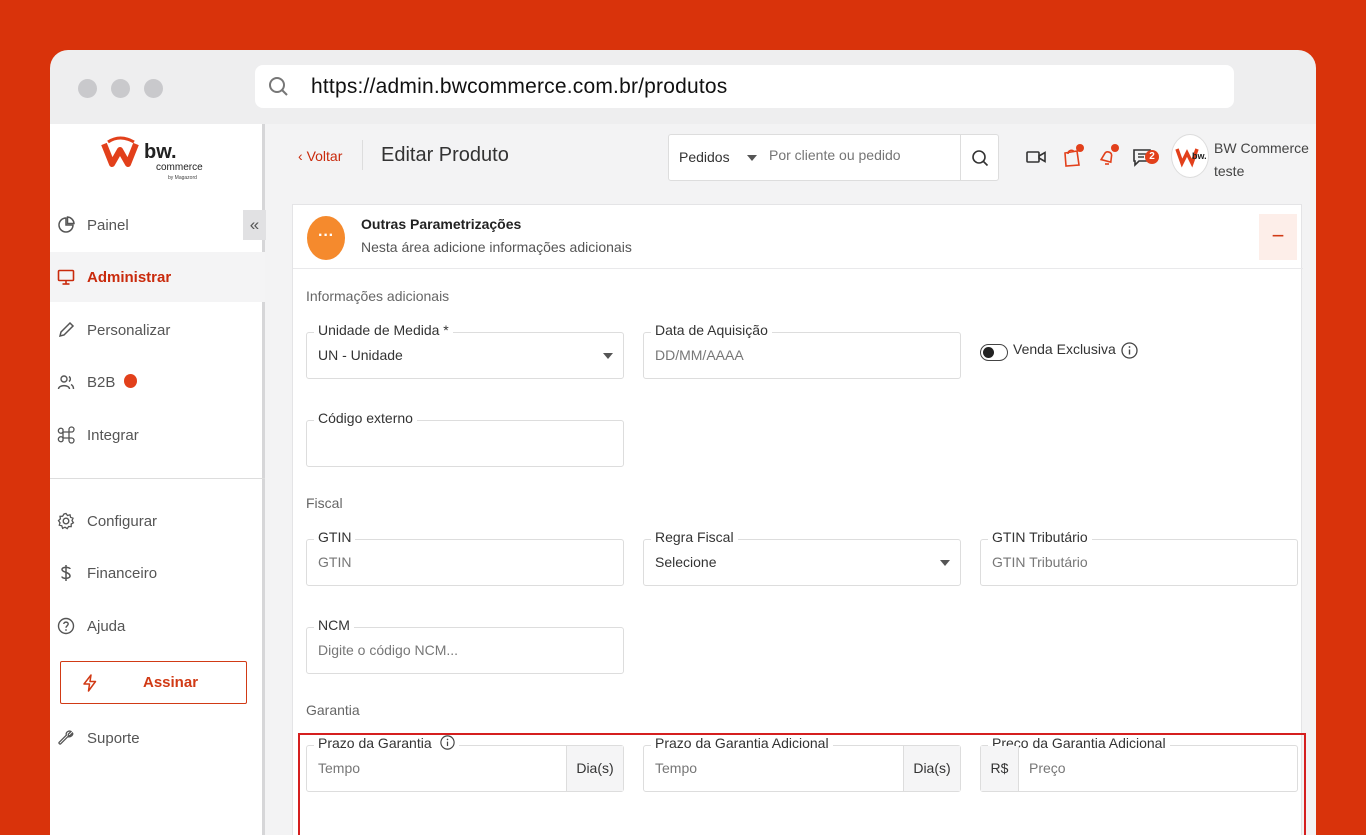 This screenshot has height=835, width=1366. What do you see at coordinates (1064, 349) in the screenshot?
I see `venda-exclusiva-label: Venda Exclusiva` at bounding box center [1064, 349].